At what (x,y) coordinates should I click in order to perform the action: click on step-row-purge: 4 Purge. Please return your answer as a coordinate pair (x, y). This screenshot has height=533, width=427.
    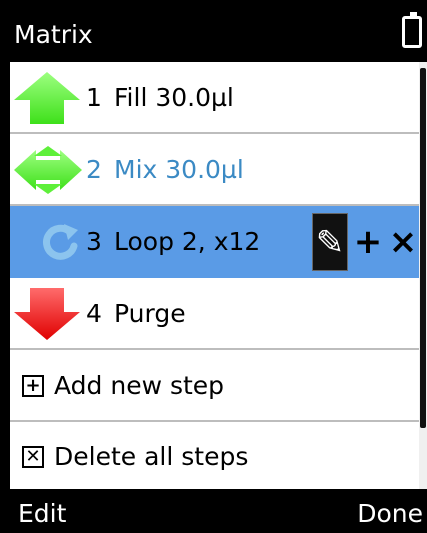
    Looking at the image, I should click on (214, 314).